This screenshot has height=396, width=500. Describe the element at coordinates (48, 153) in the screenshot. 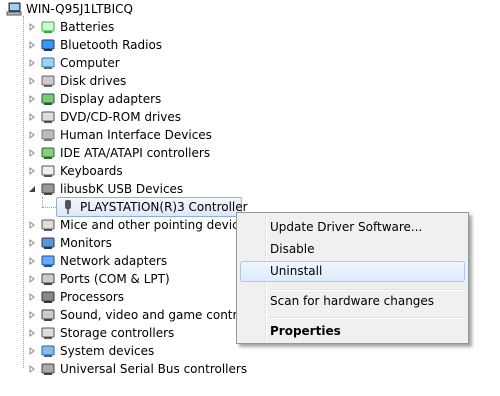

I see `ide-controller-icon` at that location.